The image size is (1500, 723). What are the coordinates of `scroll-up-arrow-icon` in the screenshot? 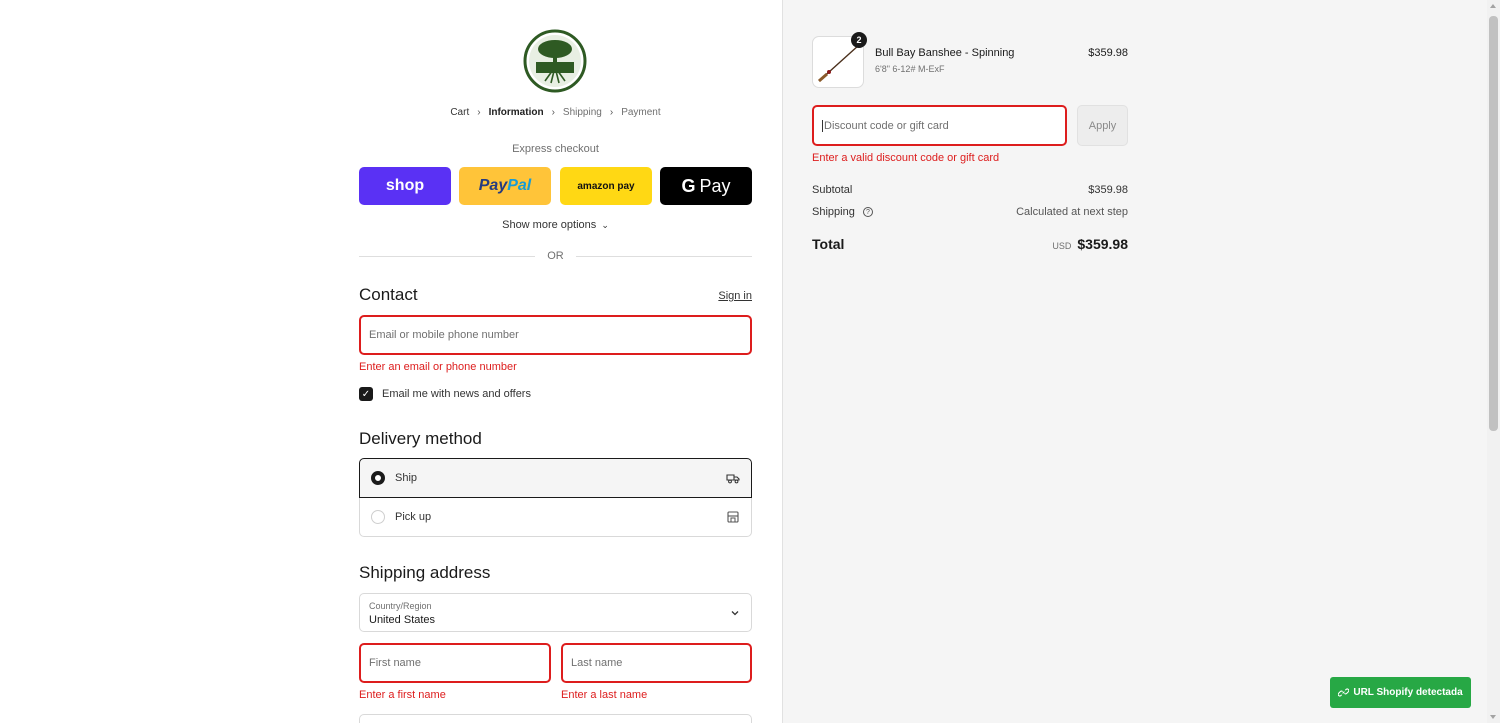 It's located at (1493, 6).